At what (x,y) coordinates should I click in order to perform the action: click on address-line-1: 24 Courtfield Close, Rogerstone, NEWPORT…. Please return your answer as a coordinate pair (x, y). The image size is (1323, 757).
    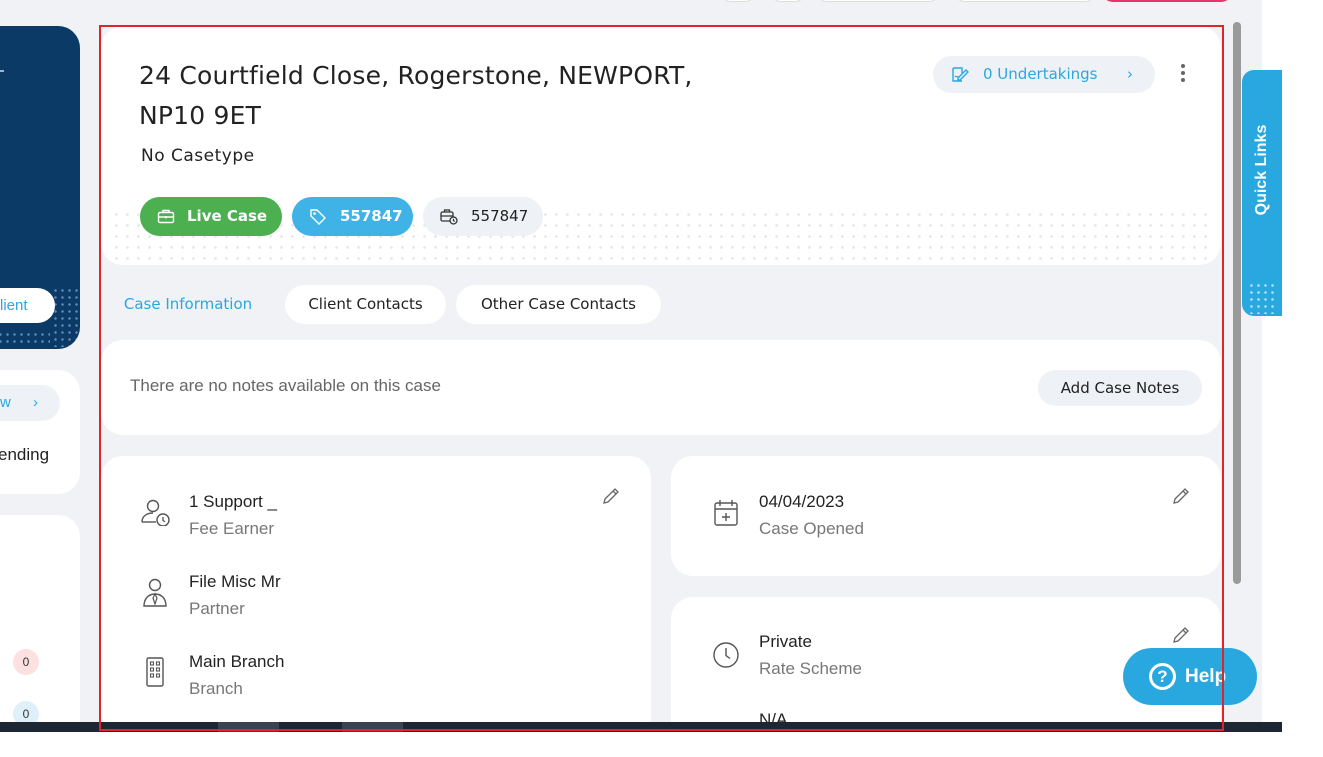
    Looking at the image, I should click on (416, 75).